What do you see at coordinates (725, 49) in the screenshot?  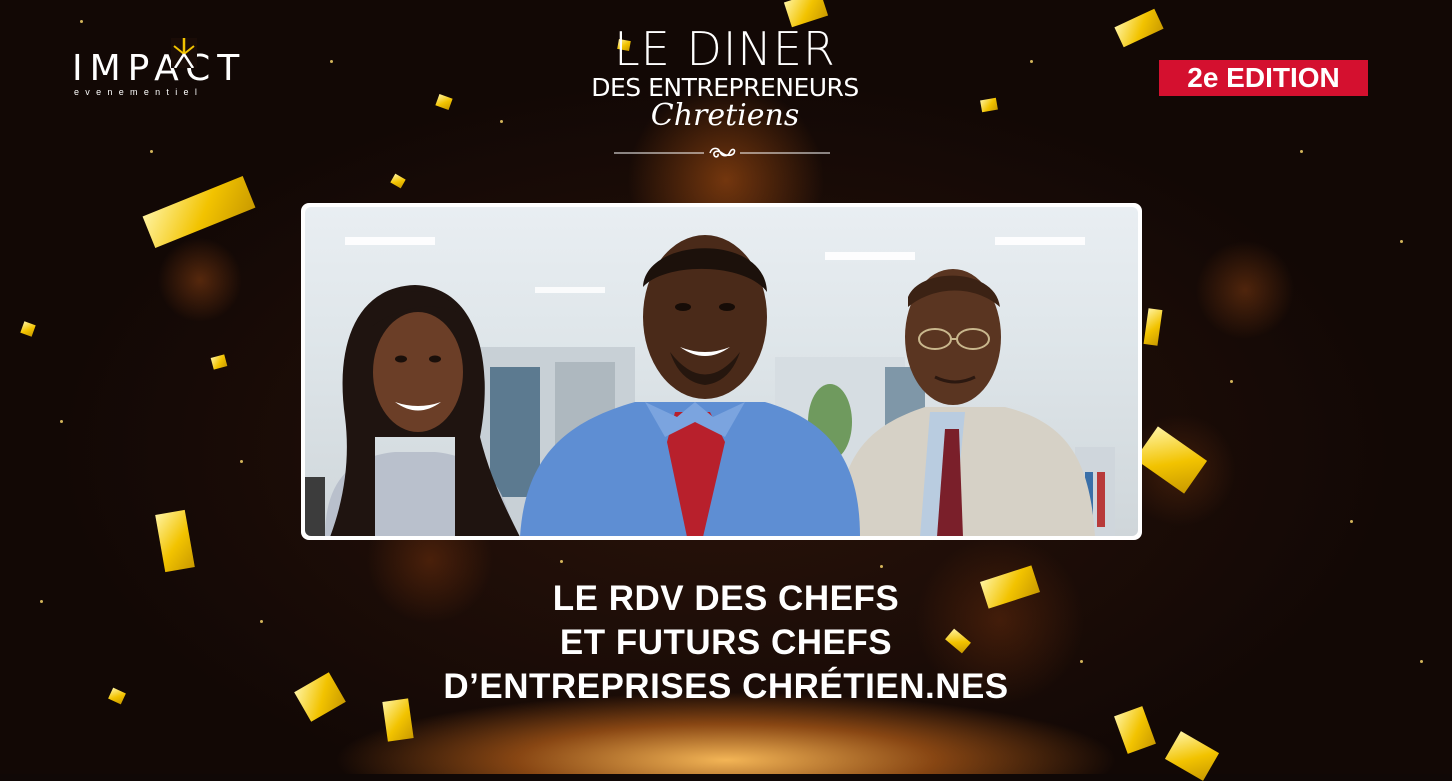 I see `event-title-line1: LE DINER` at bounding box center [725, 49].